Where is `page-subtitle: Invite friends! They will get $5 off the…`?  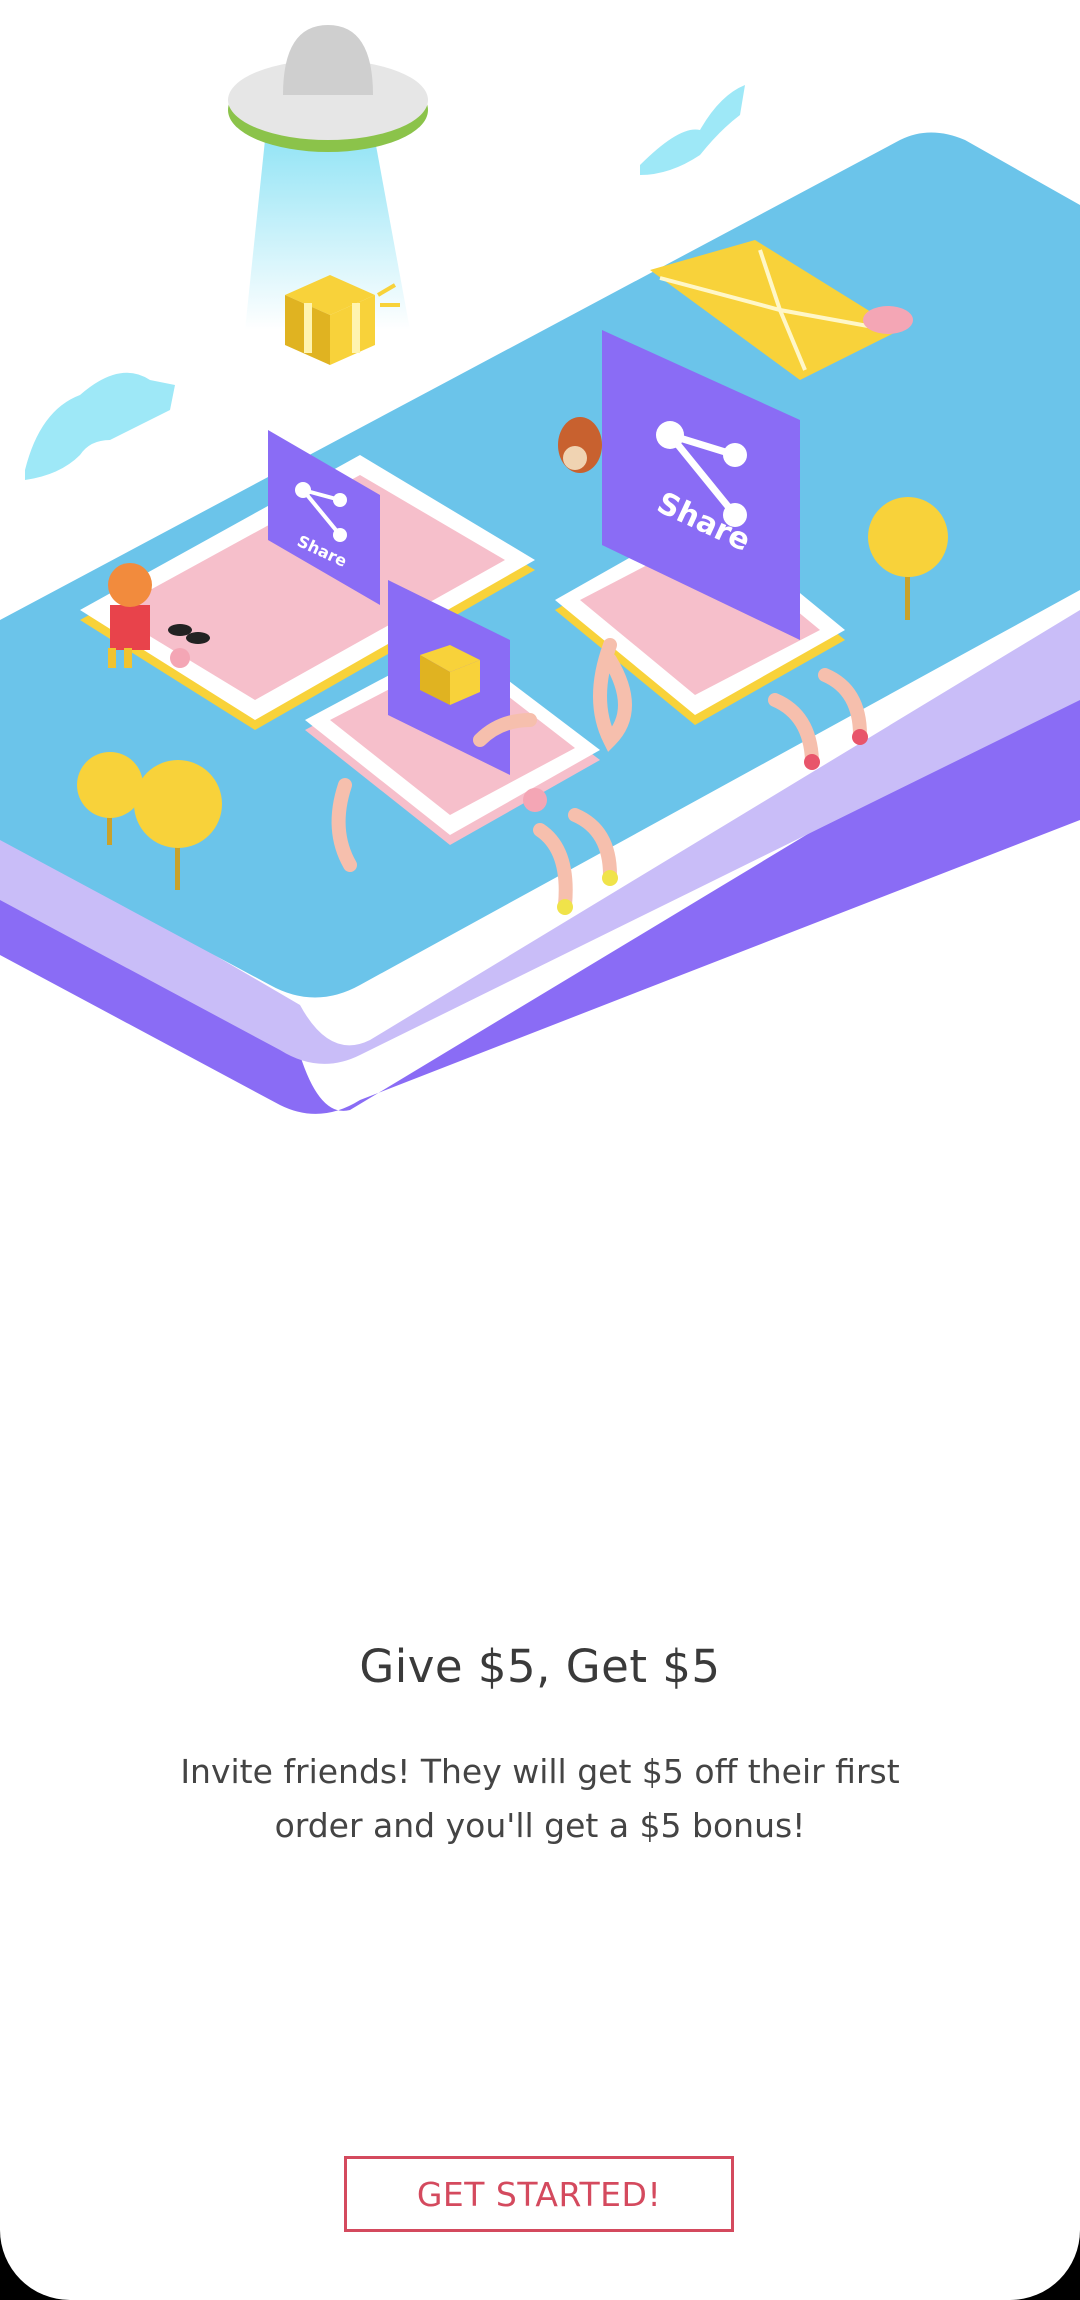
page-subtitle: Invite friends! They will get $5 off the… is located at coordinates (540, 1798).